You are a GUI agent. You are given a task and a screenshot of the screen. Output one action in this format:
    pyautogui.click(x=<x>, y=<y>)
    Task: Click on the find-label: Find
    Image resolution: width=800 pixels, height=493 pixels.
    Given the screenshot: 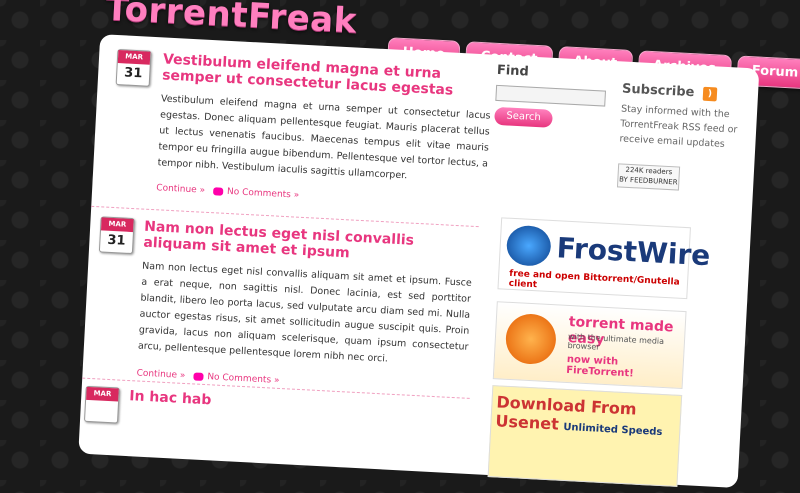 What is the action you would take?
    pyautogui.click(x=513, y=71)
    